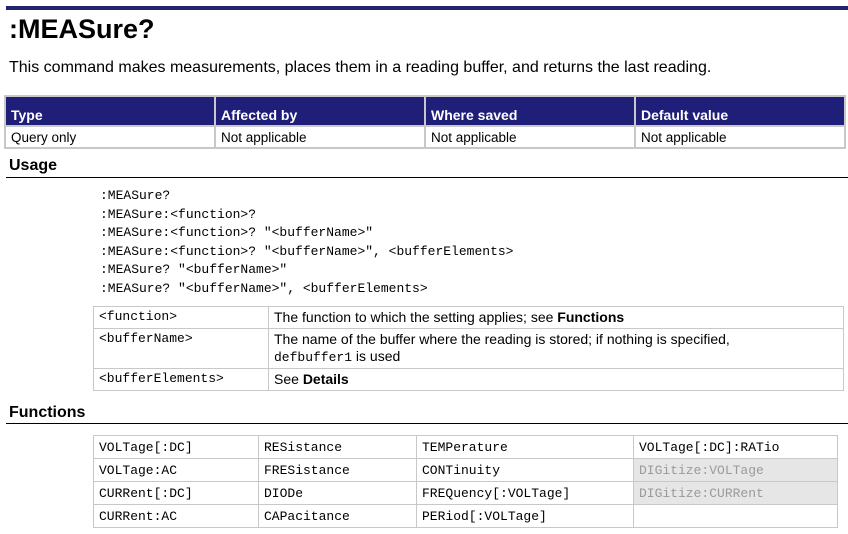 The image size is (848, 534). What do you see at coordinates (427, 8) in the screenshot?
I see `top-rule` at bounding box center [427, 8].